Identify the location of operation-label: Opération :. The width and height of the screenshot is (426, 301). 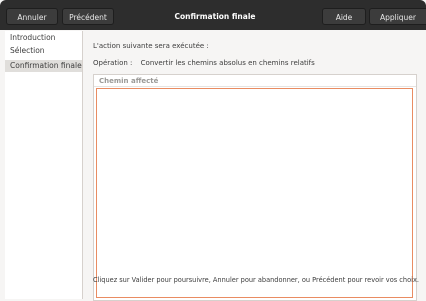
(113, 63).